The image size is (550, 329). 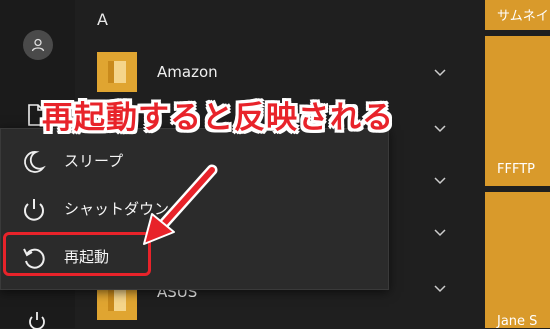 What do you see at coordinates (187, 72) in the screenshot?
I see `app-item-amazon: Amazon` at bounding box center [187, 72].